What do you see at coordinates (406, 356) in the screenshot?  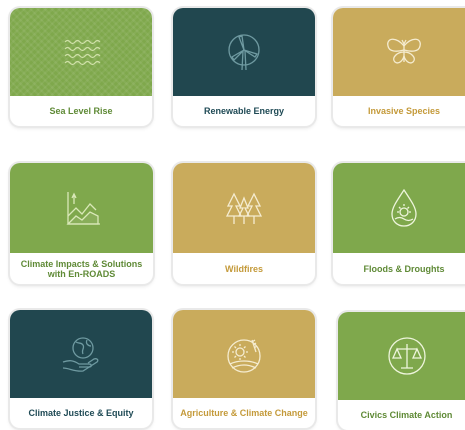 I see `scales-of-justice-icon` at bounding box center [406, 356].